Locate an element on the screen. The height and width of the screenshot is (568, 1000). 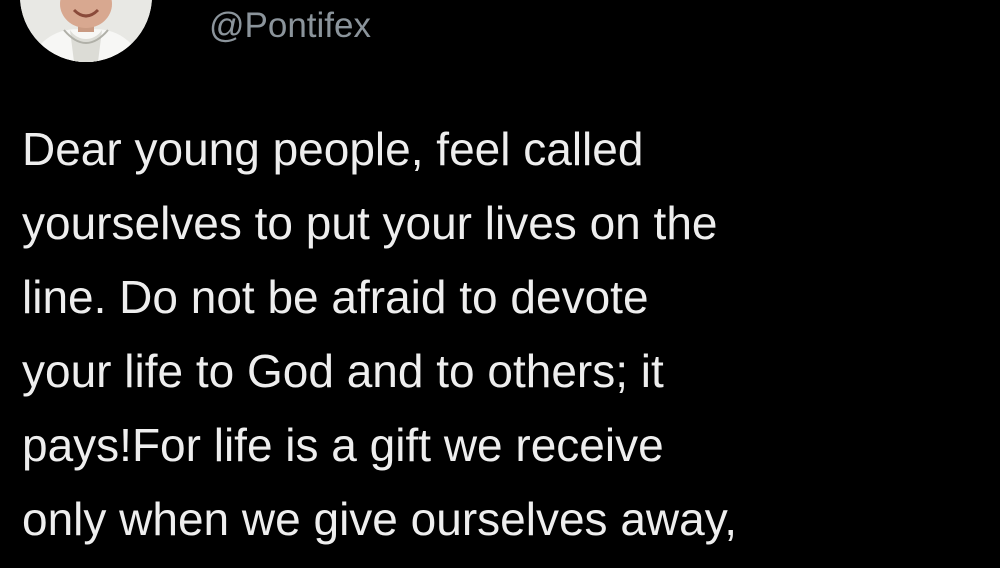
tweet-text-line: line. Do not be afraid to devote is located at coordinates (335, 297).